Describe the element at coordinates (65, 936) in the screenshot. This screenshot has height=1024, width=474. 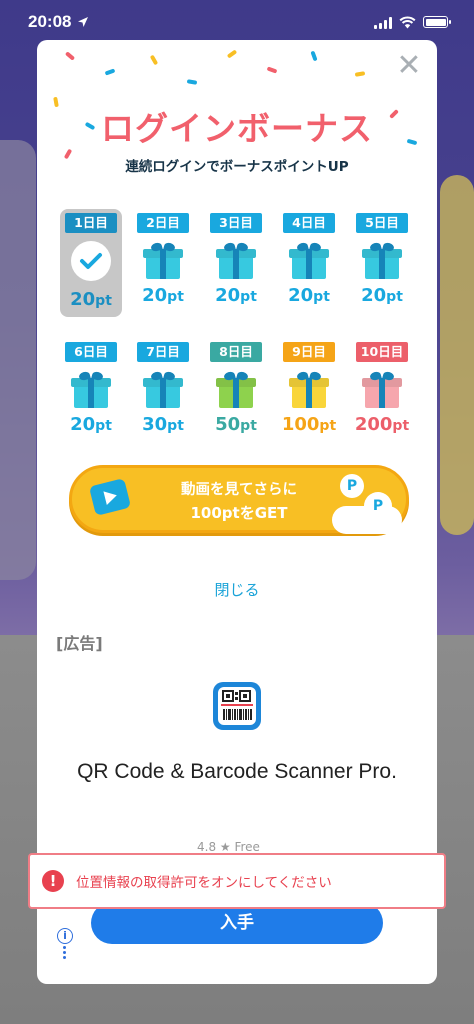
I see `ad-info-icon: i` at that location.